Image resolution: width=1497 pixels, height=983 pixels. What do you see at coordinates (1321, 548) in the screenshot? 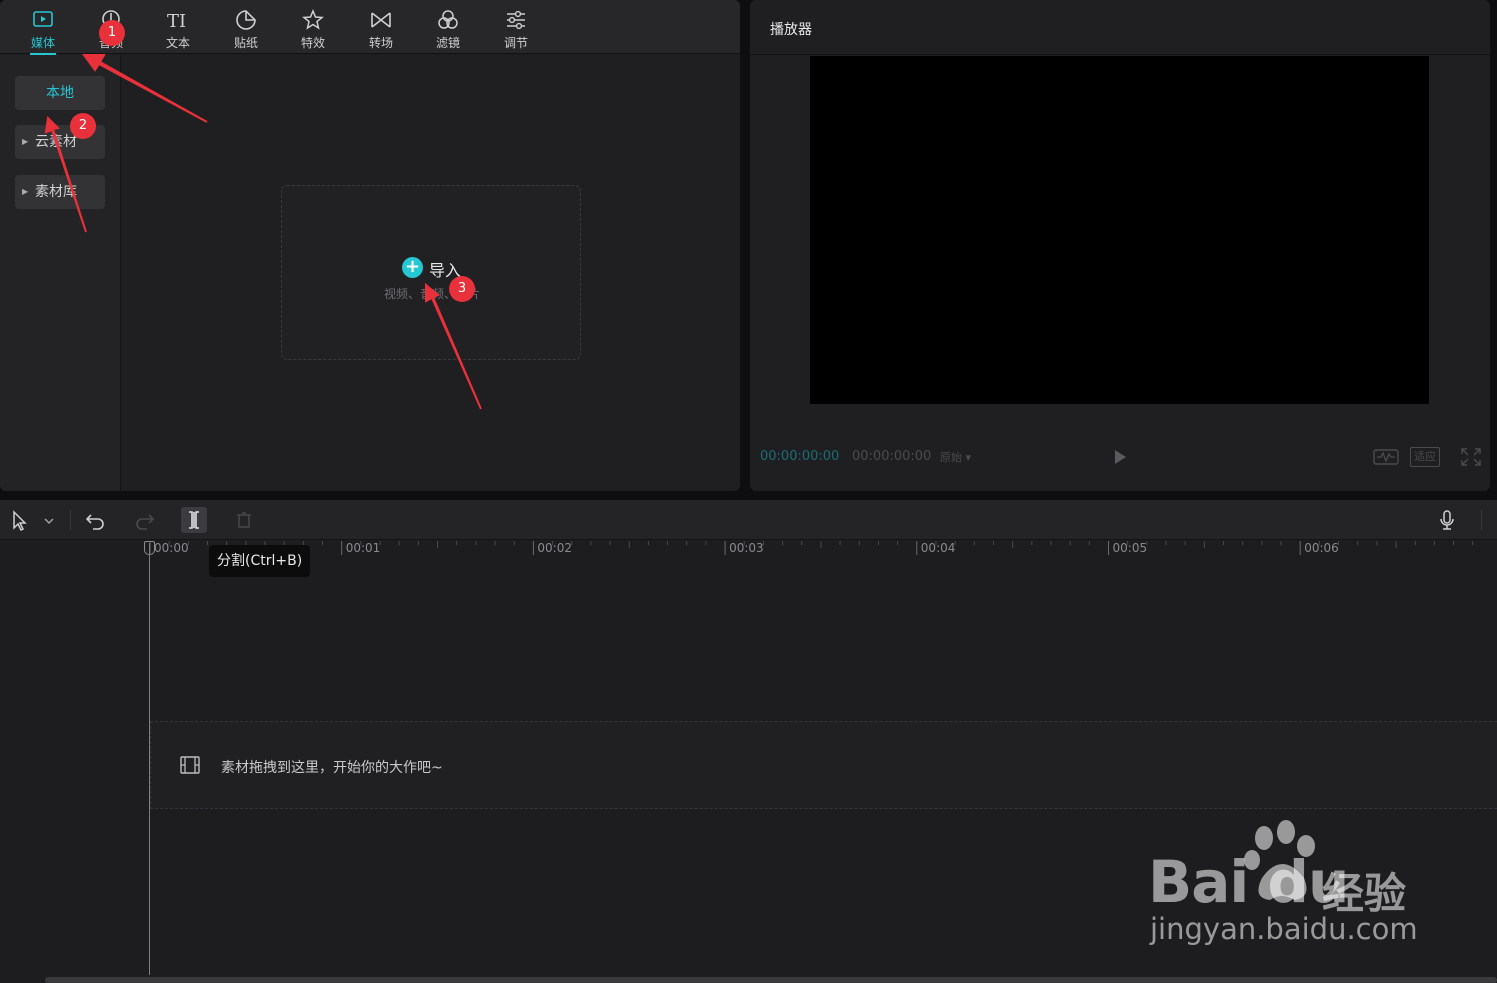
I see `ruler-tick-label: 00:06` at bounding box center [1321, 548].